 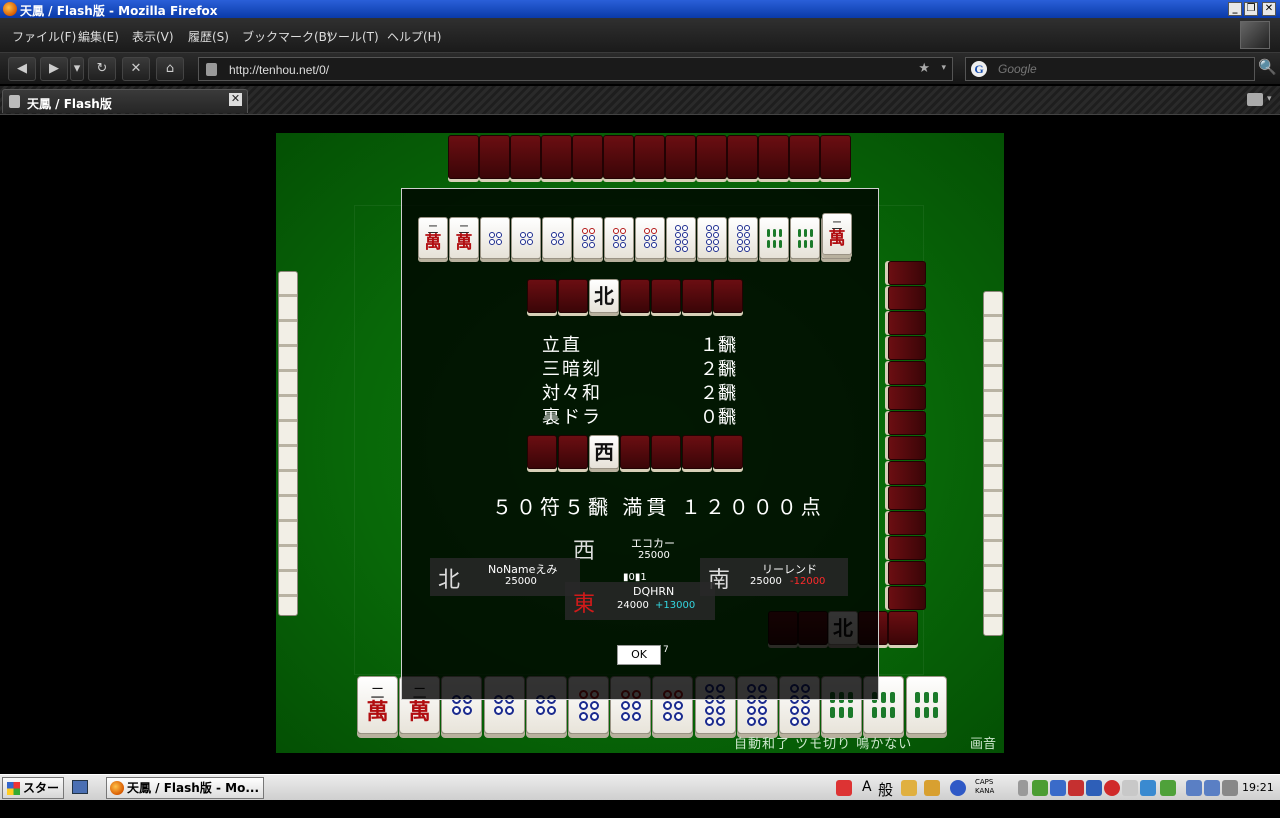 What do you see at coordinates (718, 417) in the screenshot?
I see `yaku-han: ０飜` at bounding box center [718, 417].